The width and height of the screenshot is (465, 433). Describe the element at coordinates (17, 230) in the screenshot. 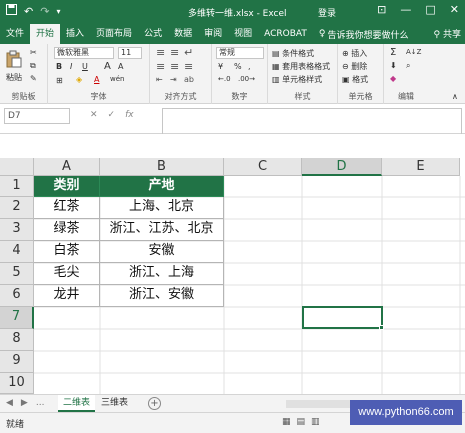

I see `row-header-3: 3` at that location.